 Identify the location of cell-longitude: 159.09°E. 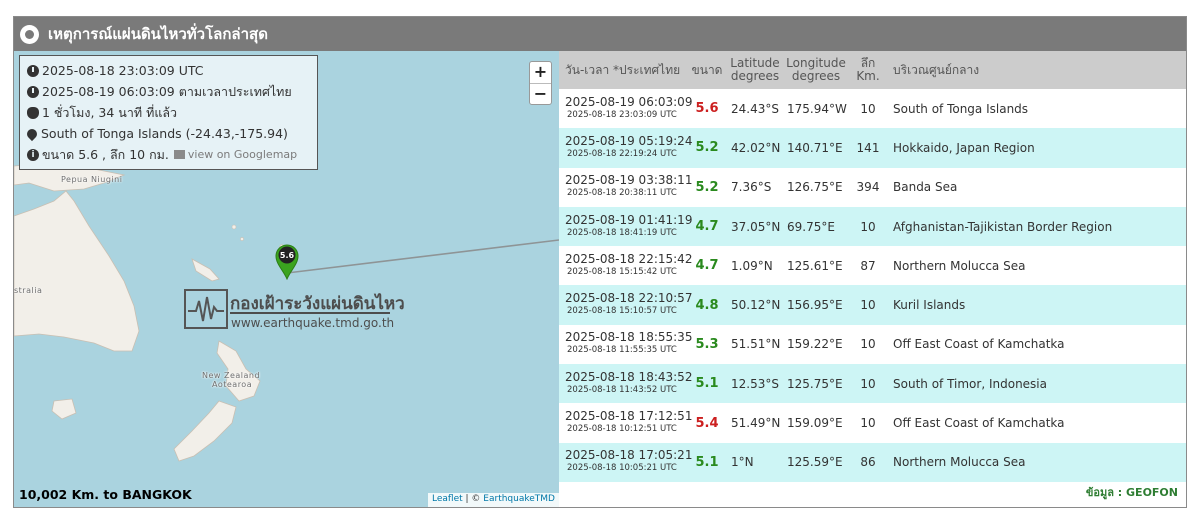
(815, 423).